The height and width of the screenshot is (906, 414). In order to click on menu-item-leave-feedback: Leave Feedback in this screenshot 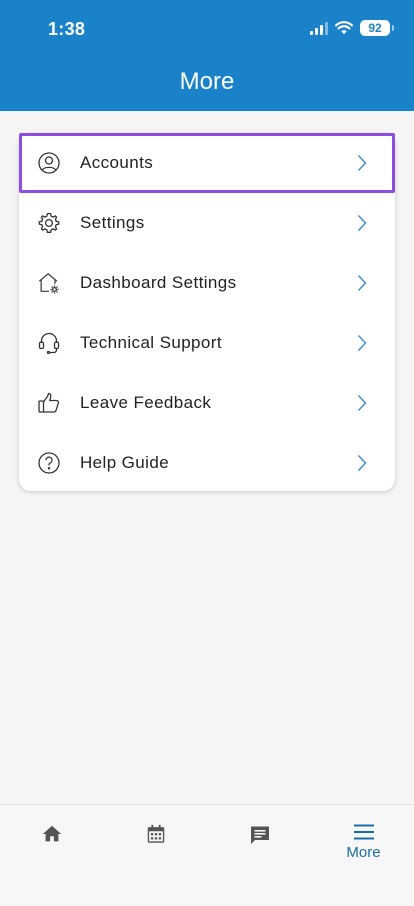, I will do `click(207, 403)`.